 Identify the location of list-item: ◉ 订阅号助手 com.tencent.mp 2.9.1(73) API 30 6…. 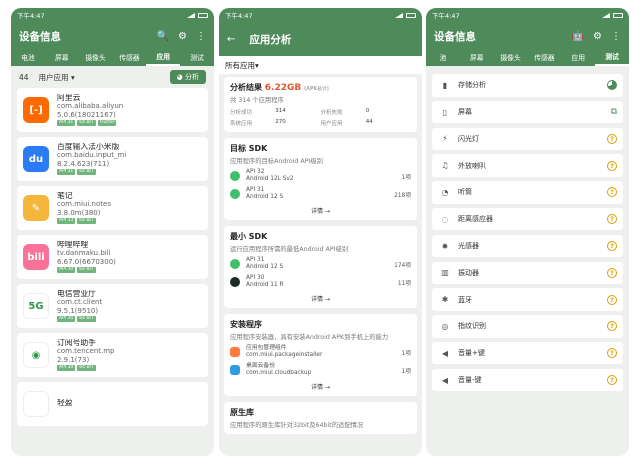
(112, 355).